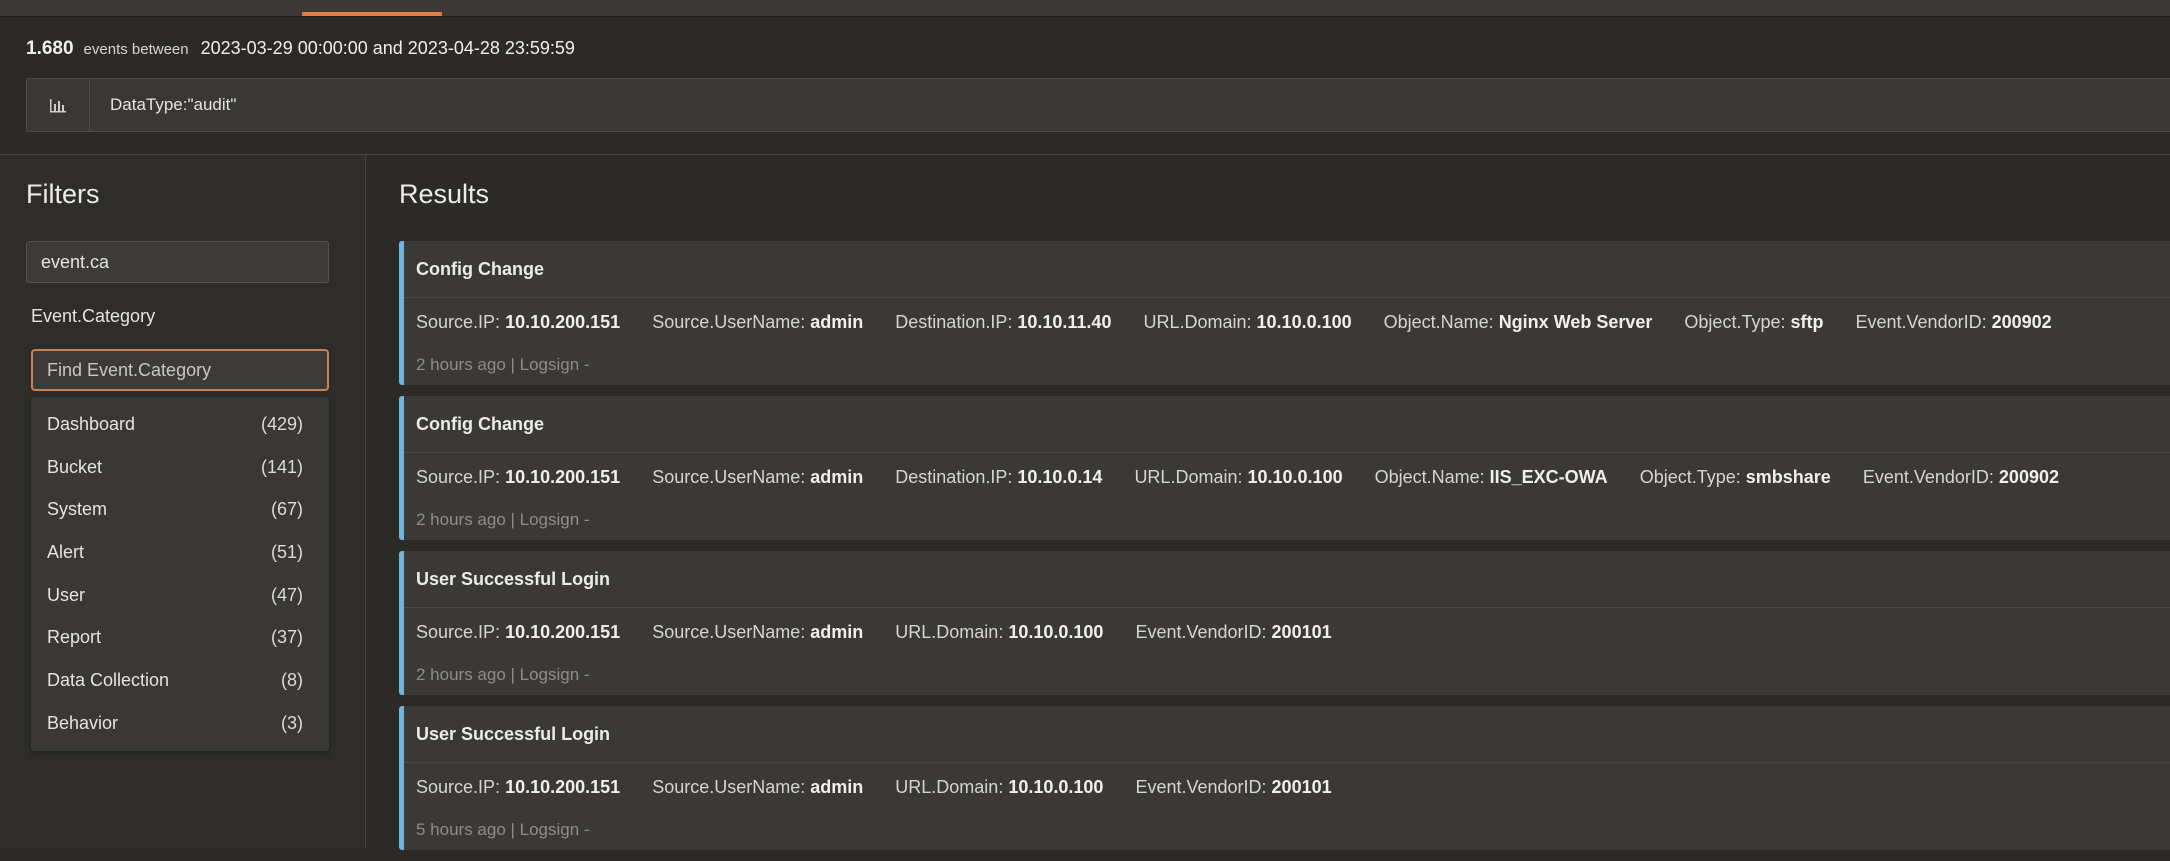 Image resolution: width=2170 pixels, height=861 pixels. Describe the element at coordinates (180, 637) in the screenshot. I see `facet-item: Report (37)` at that location.